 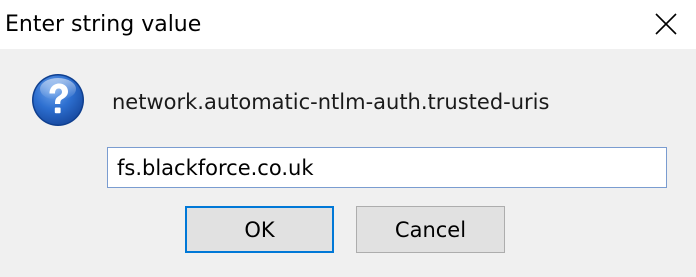 I want to click on close-icon, so click(x=666, y=24).